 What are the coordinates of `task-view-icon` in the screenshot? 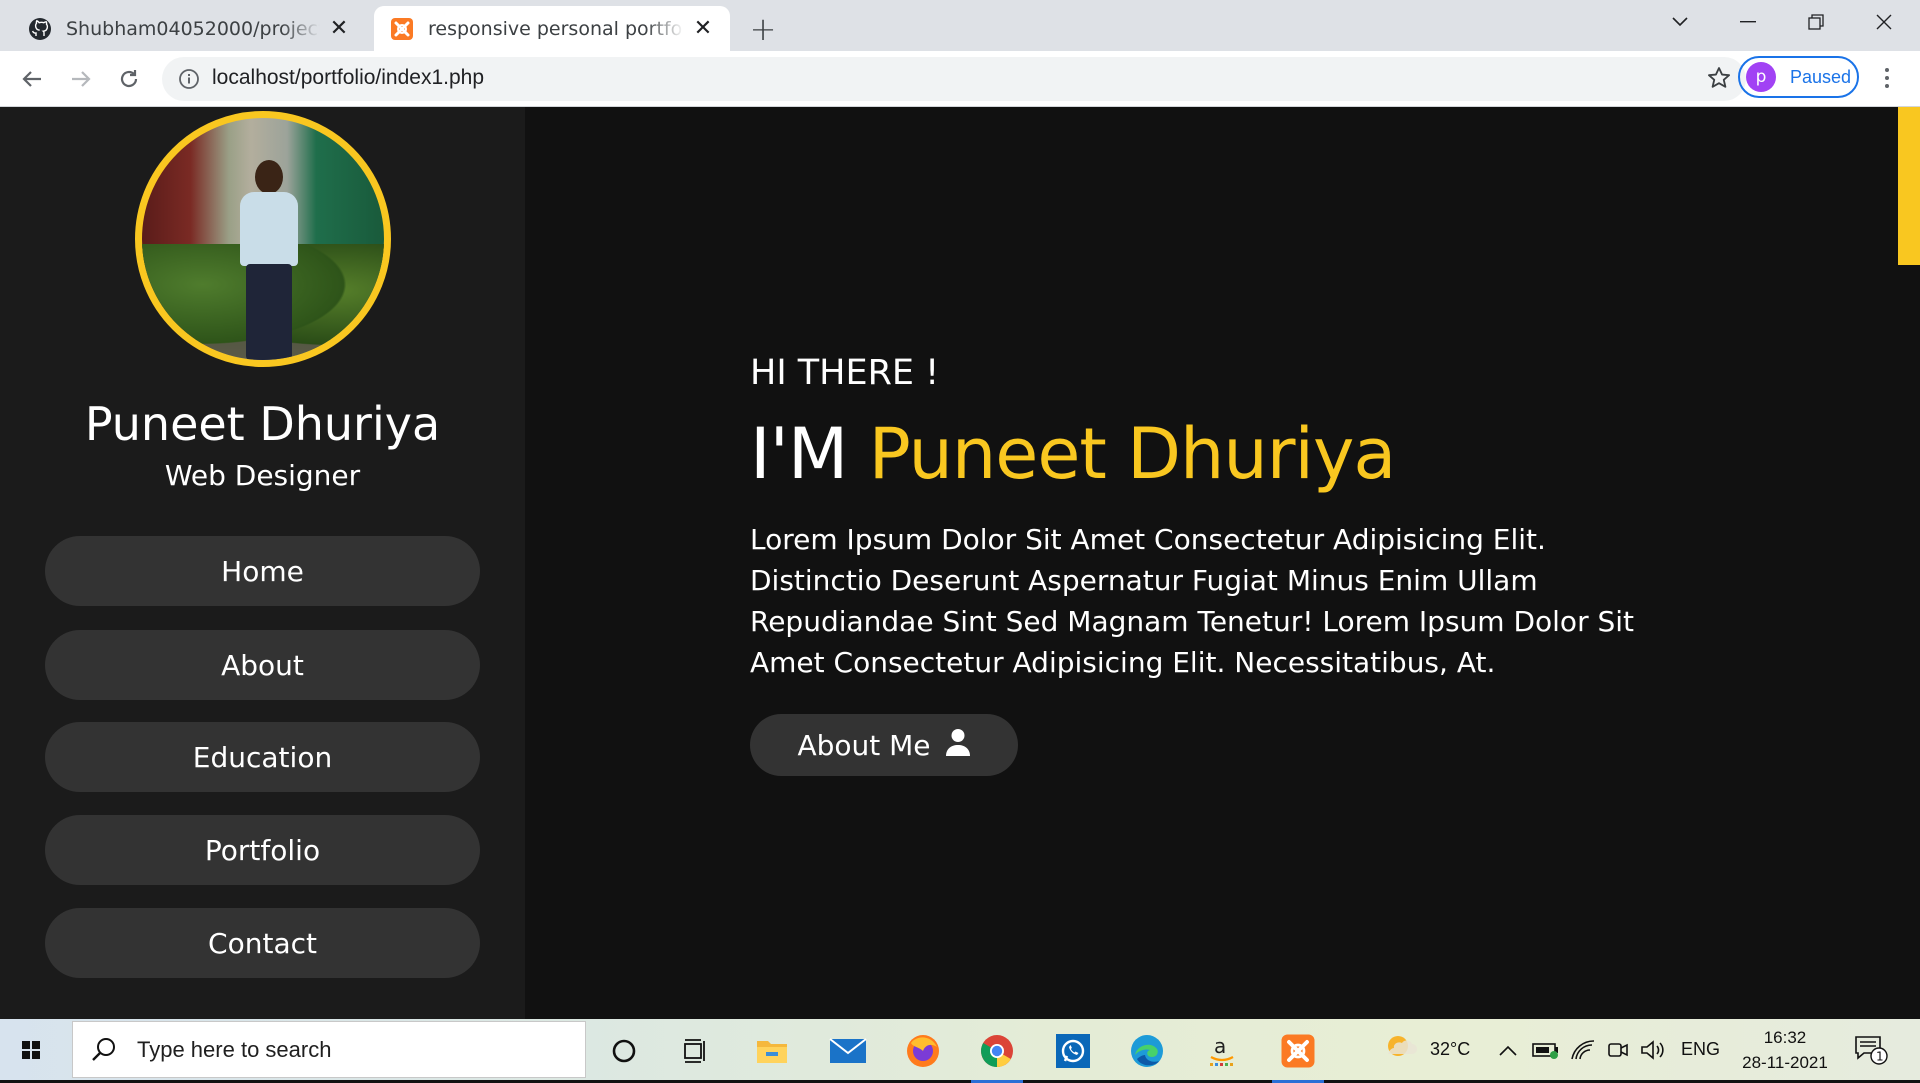 It's located at (696, 1051).